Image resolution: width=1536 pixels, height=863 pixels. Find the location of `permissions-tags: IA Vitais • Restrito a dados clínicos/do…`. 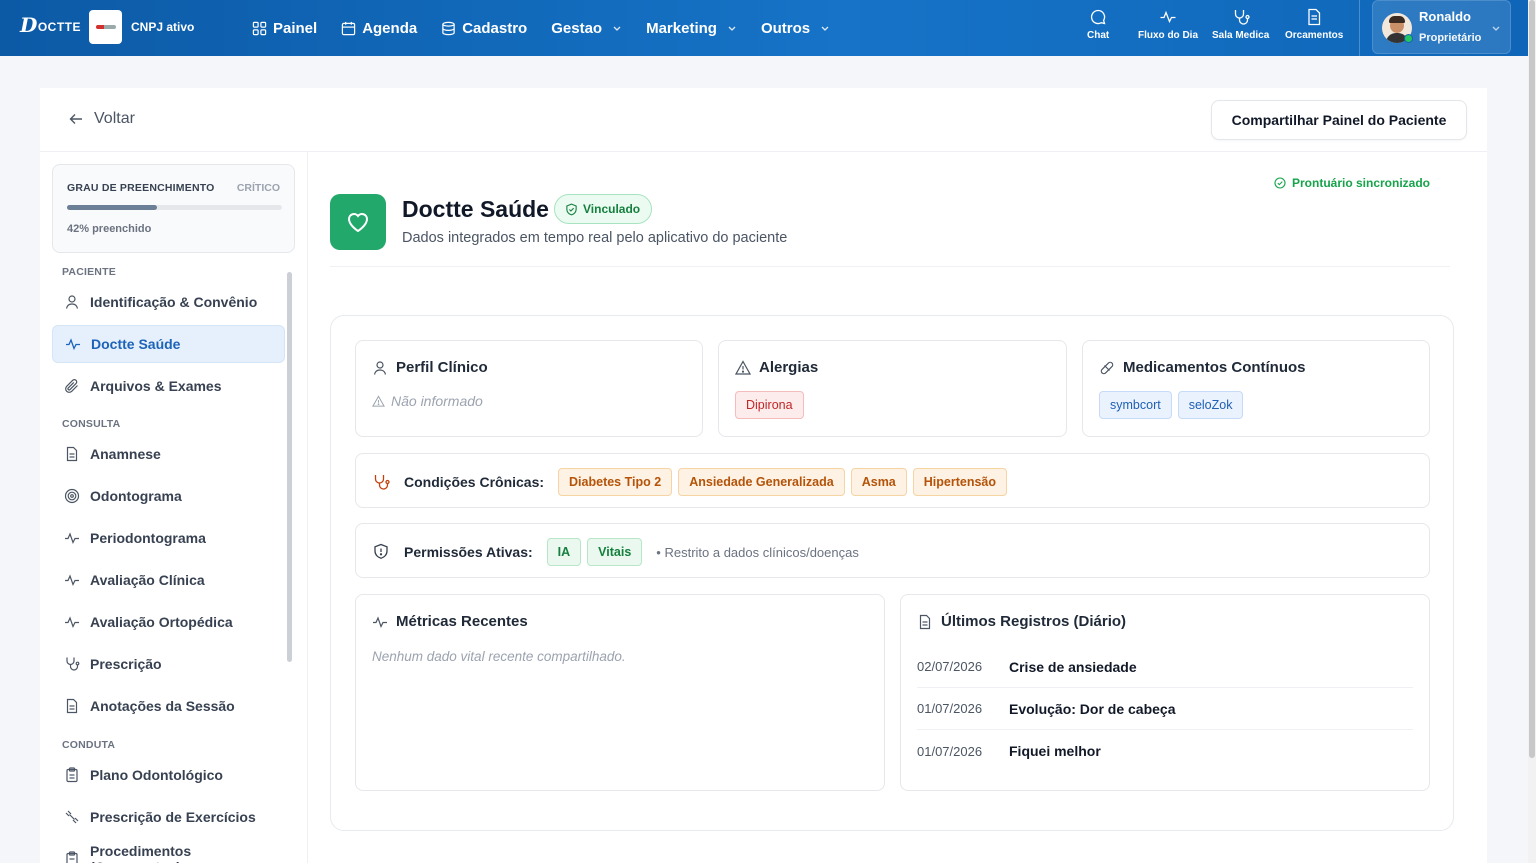

permissions-tags: IA Vitais • Restrito a dados clínicos/do… is located at coordinates (702, 552).